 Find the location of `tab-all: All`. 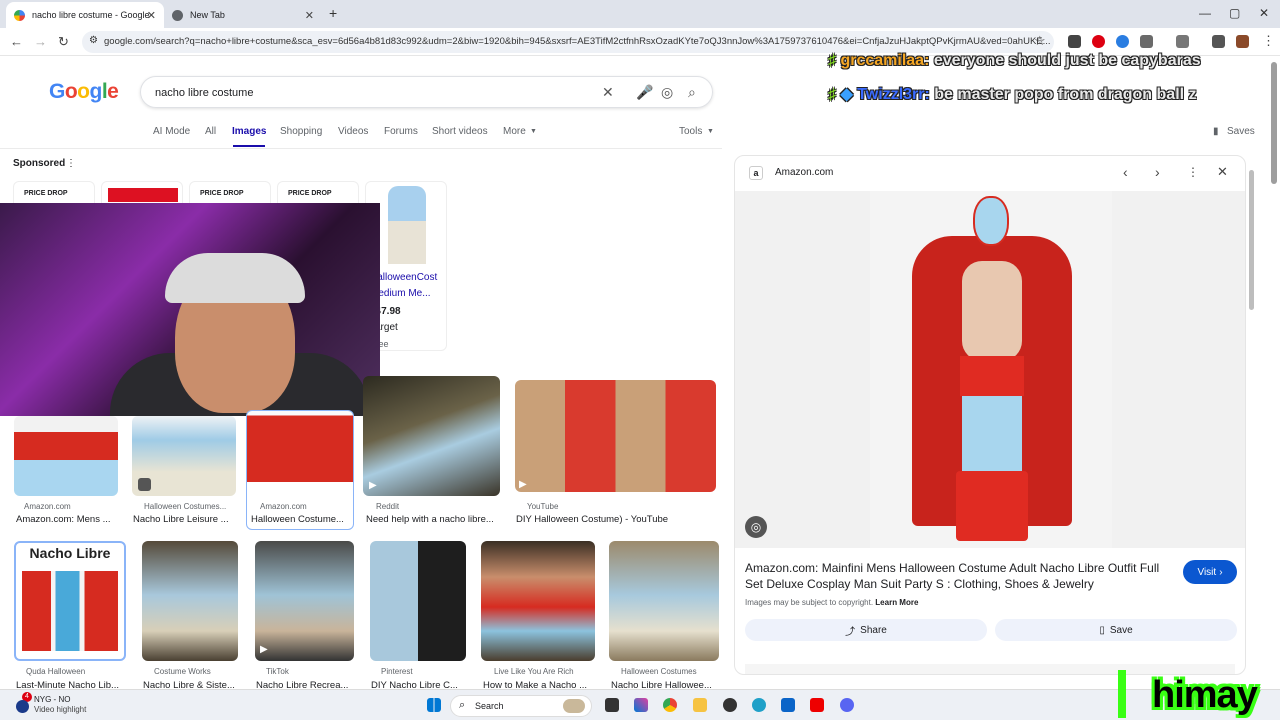

tab-all: All is located at coordinates (210, 131).